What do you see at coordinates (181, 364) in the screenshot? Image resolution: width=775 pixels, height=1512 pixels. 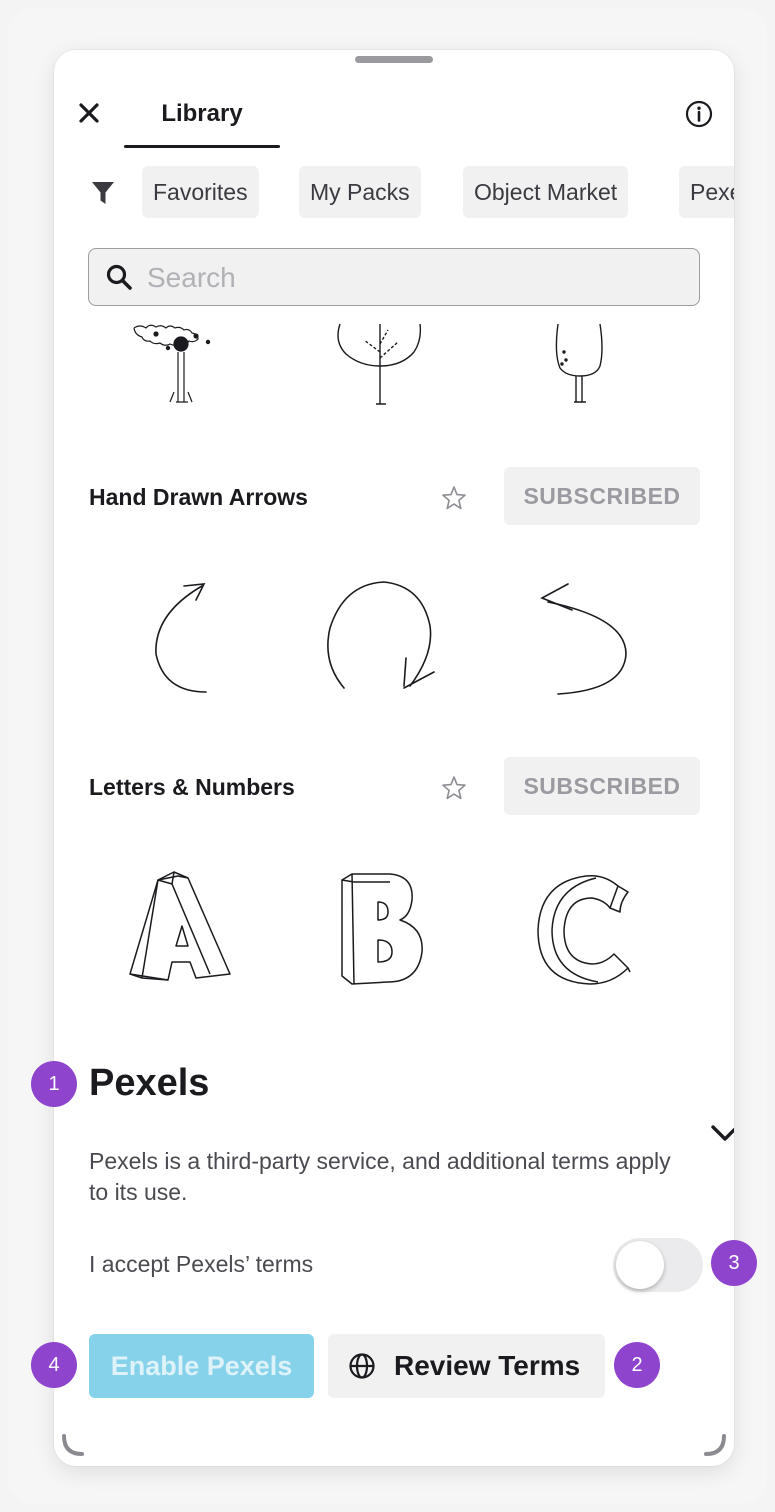 I see `tree-sketch-thumbnail` at bounding box center [181, 364].